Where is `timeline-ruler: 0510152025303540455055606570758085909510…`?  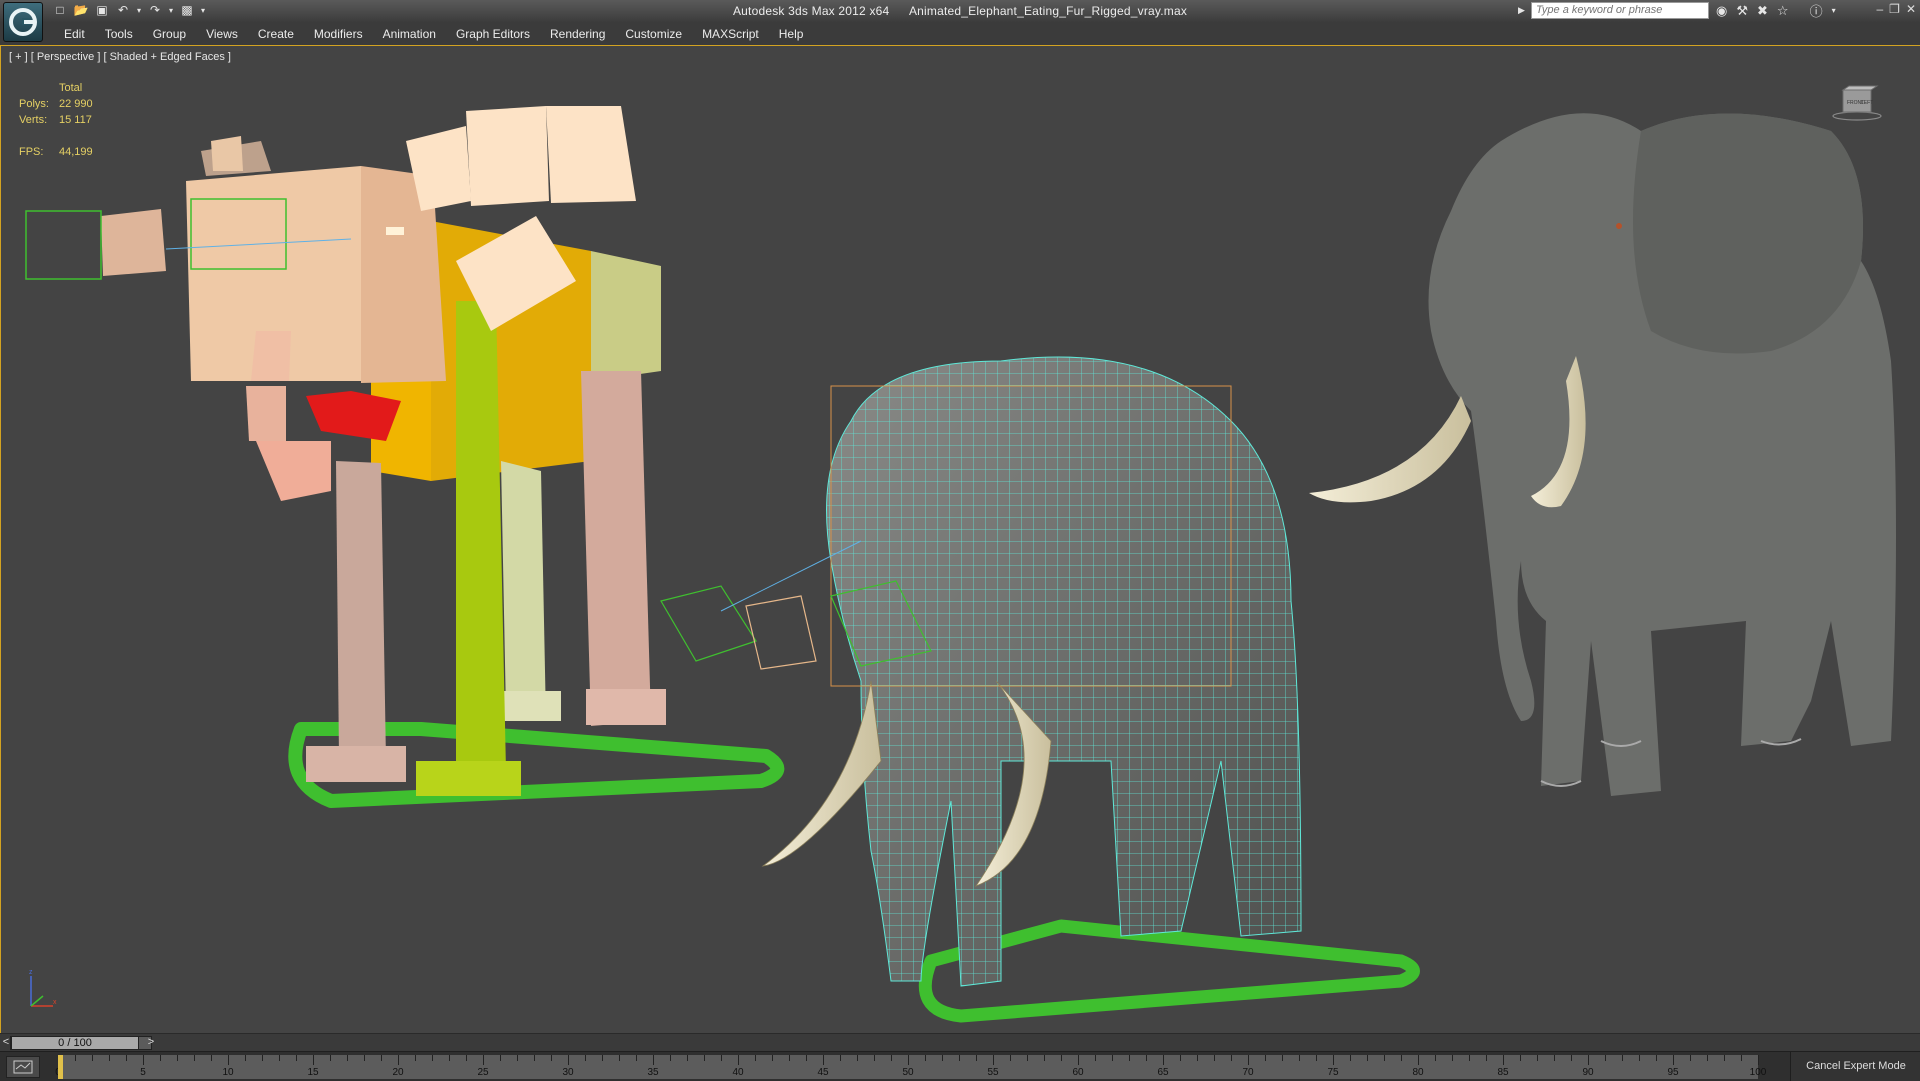
timeline-ruler: 0510152025303540455055606570758085909510… is located at coordinates (910, 1067).